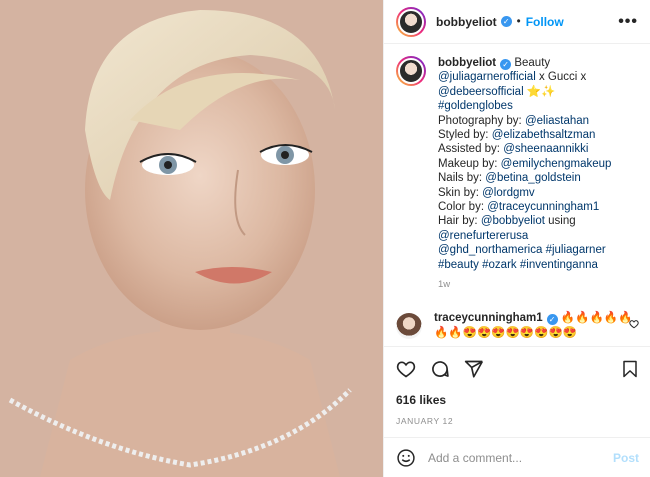  What do you see at coordinates (557, 121) in the screenshot?
I see `mention-link: @eliastahan` at bounding box center [557, 121].